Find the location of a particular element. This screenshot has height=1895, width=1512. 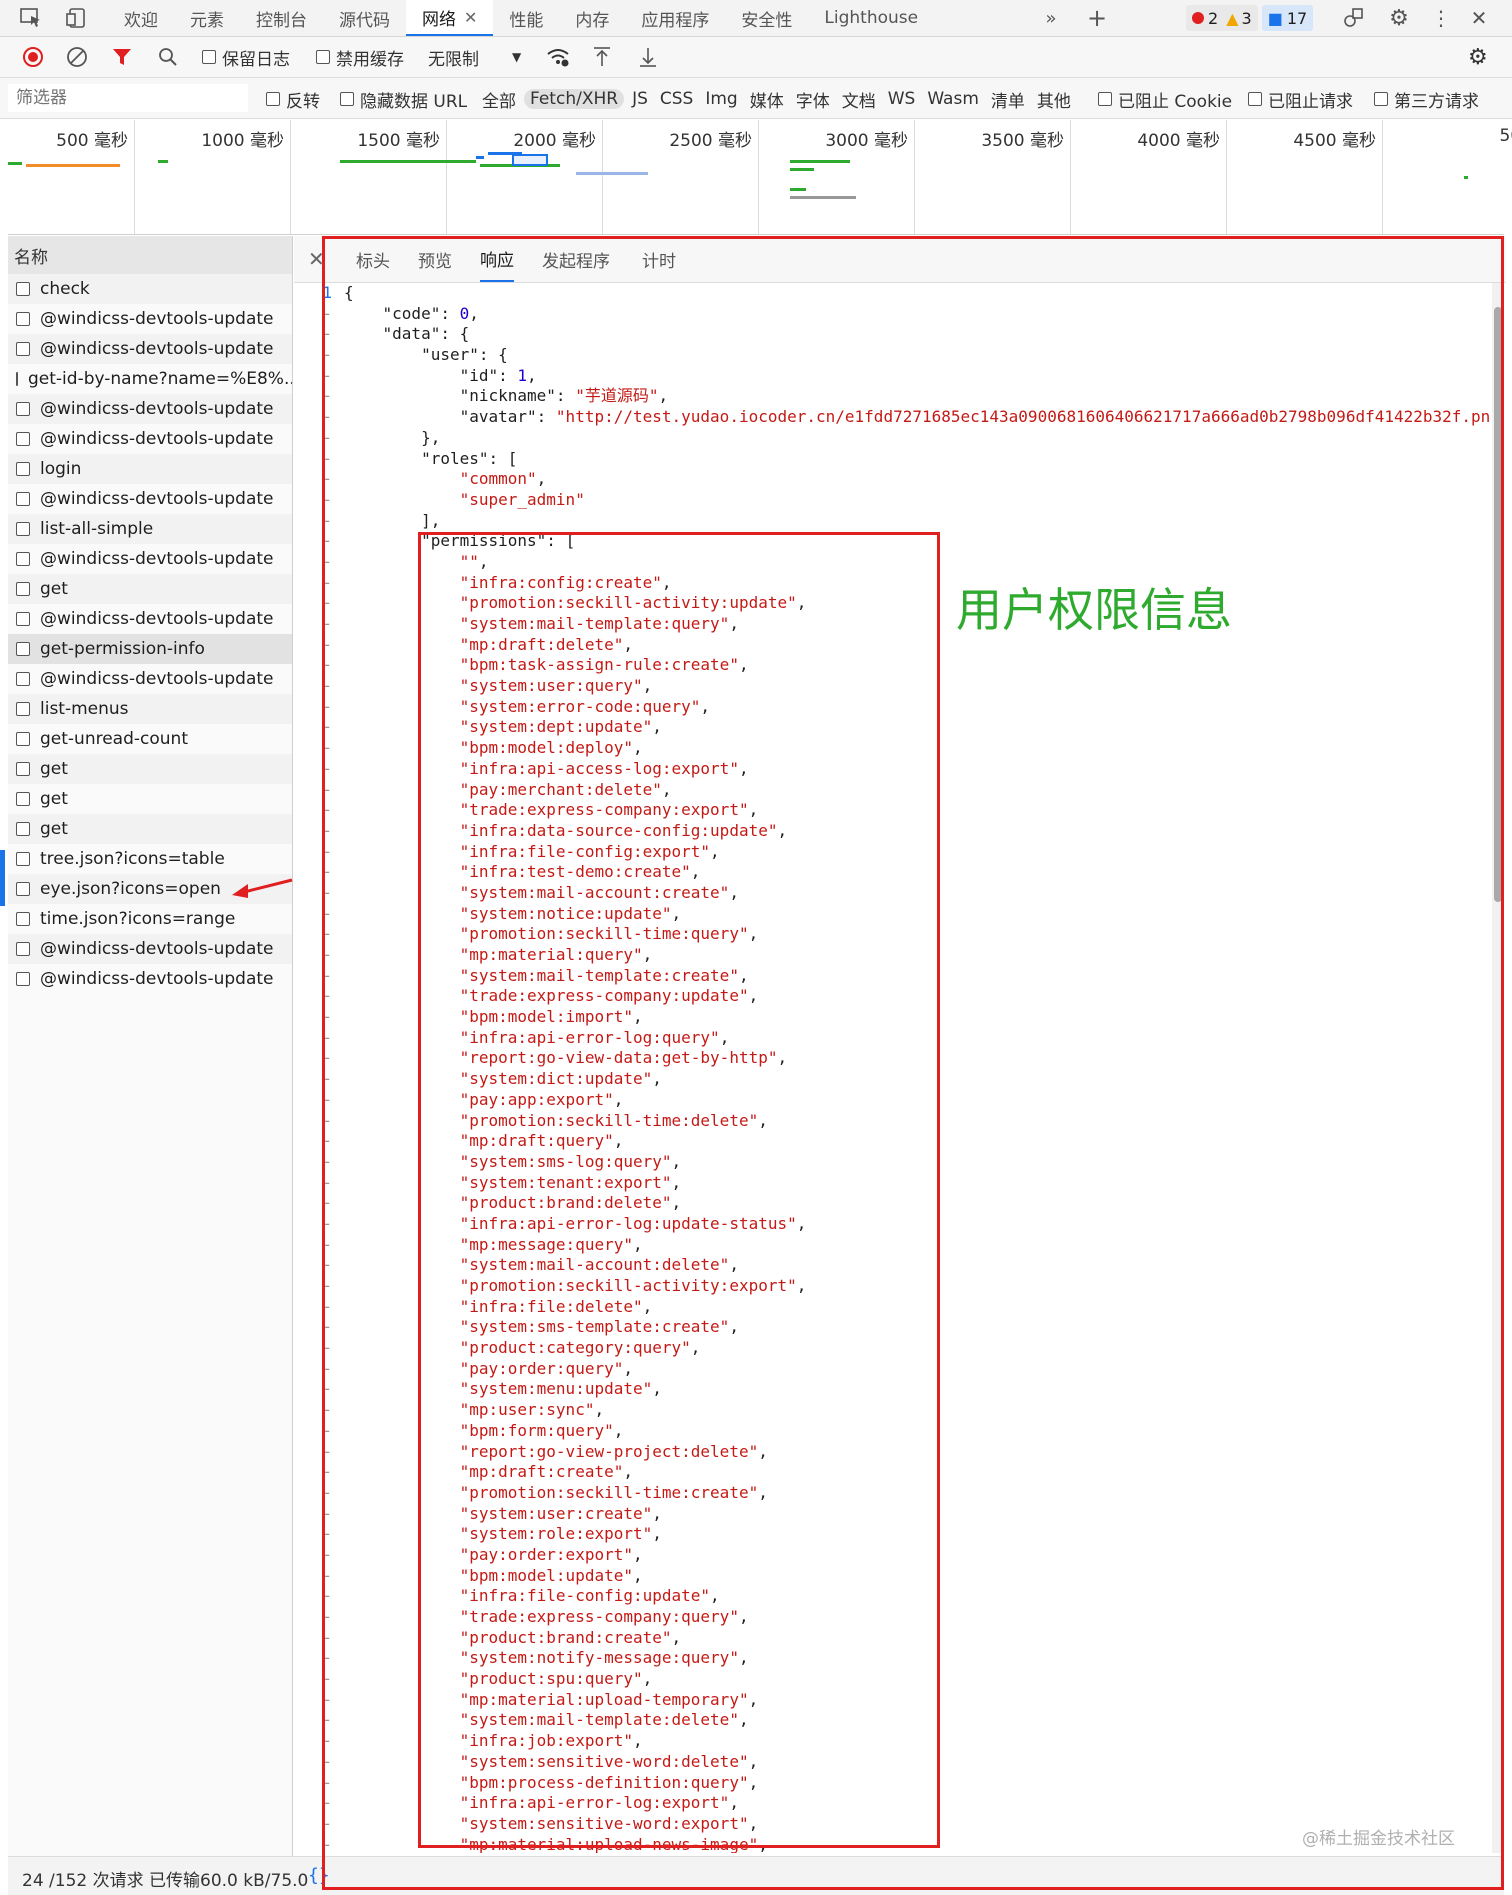

blocked-requests-checkbox: 已阻止请求 is located at coordinates (1300, 100).